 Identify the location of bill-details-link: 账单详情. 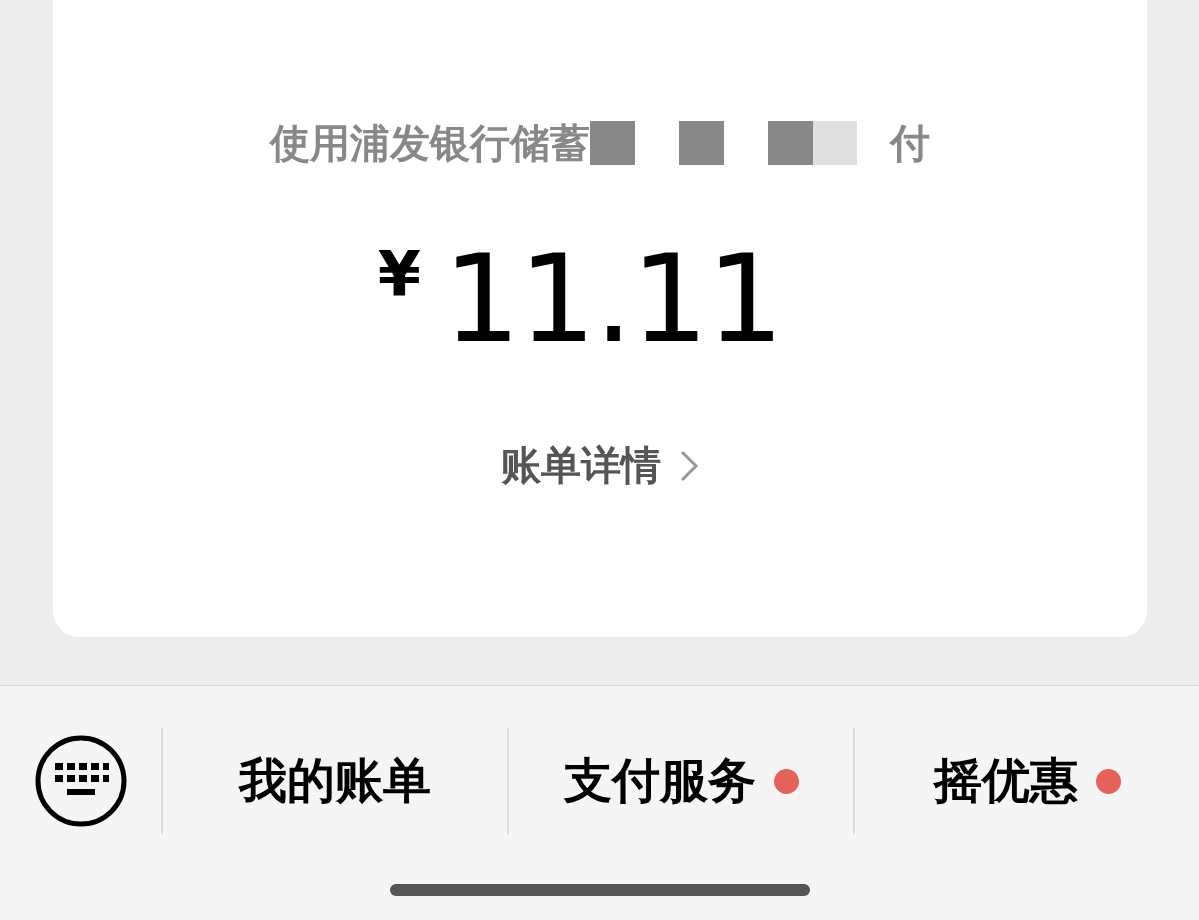
(600, 465).